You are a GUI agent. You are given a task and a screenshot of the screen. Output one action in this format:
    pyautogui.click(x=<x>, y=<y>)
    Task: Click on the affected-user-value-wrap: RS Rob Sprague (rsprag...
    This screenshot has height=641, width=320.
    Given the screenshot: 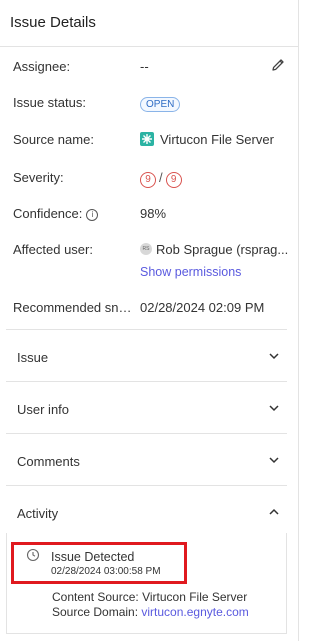 What is the action you would take?
    pyautogui.click(x=216, y=250)
    